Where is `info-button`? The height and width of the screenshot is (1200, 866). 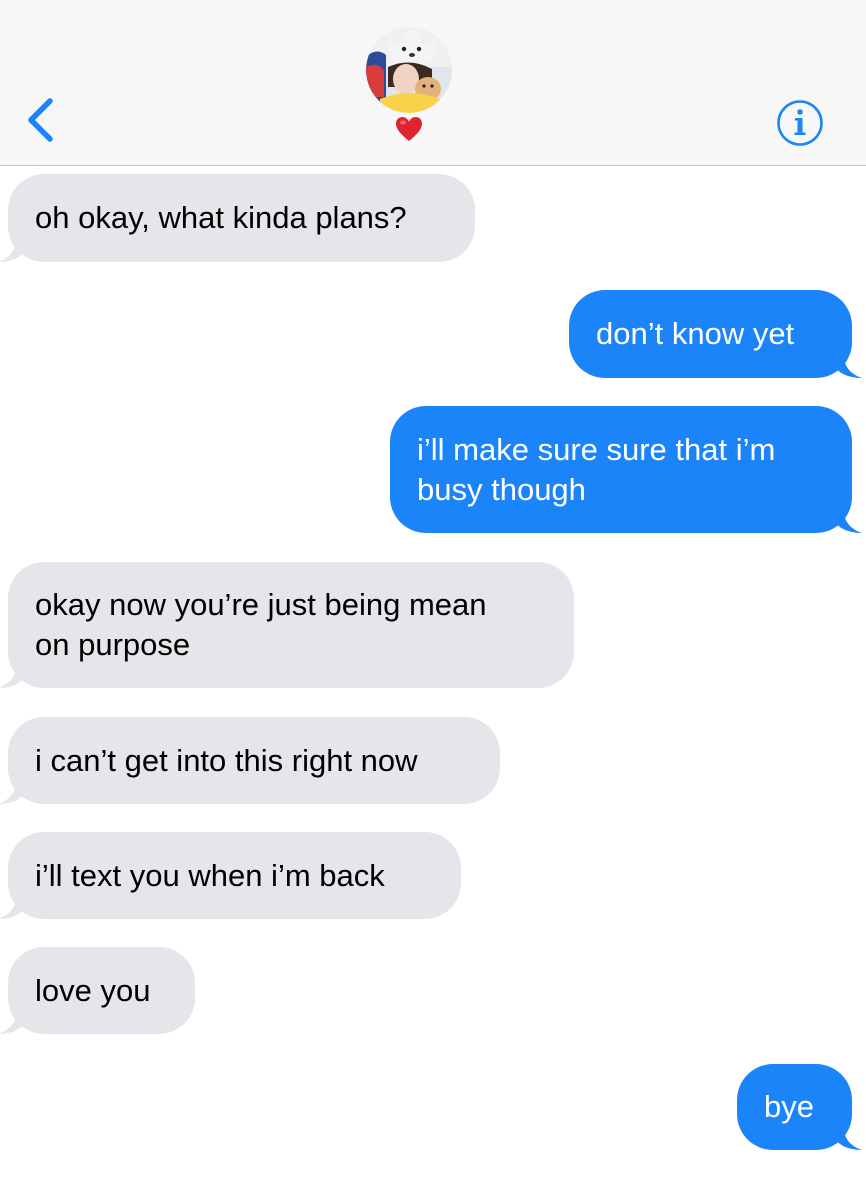 info-button is located at coordinates (800, 123).